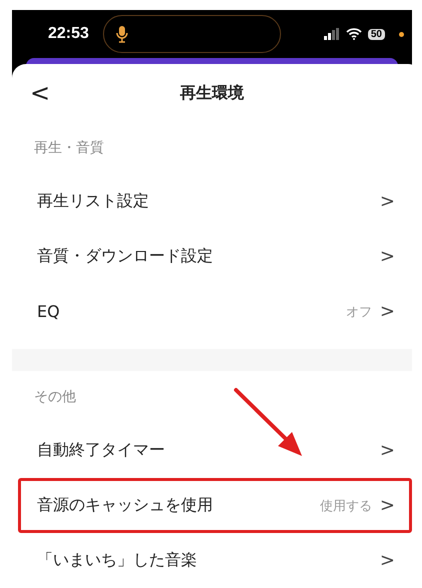 This screenshot has height=588, width=422. I want to click on wifi-icon, so click(354, 34).